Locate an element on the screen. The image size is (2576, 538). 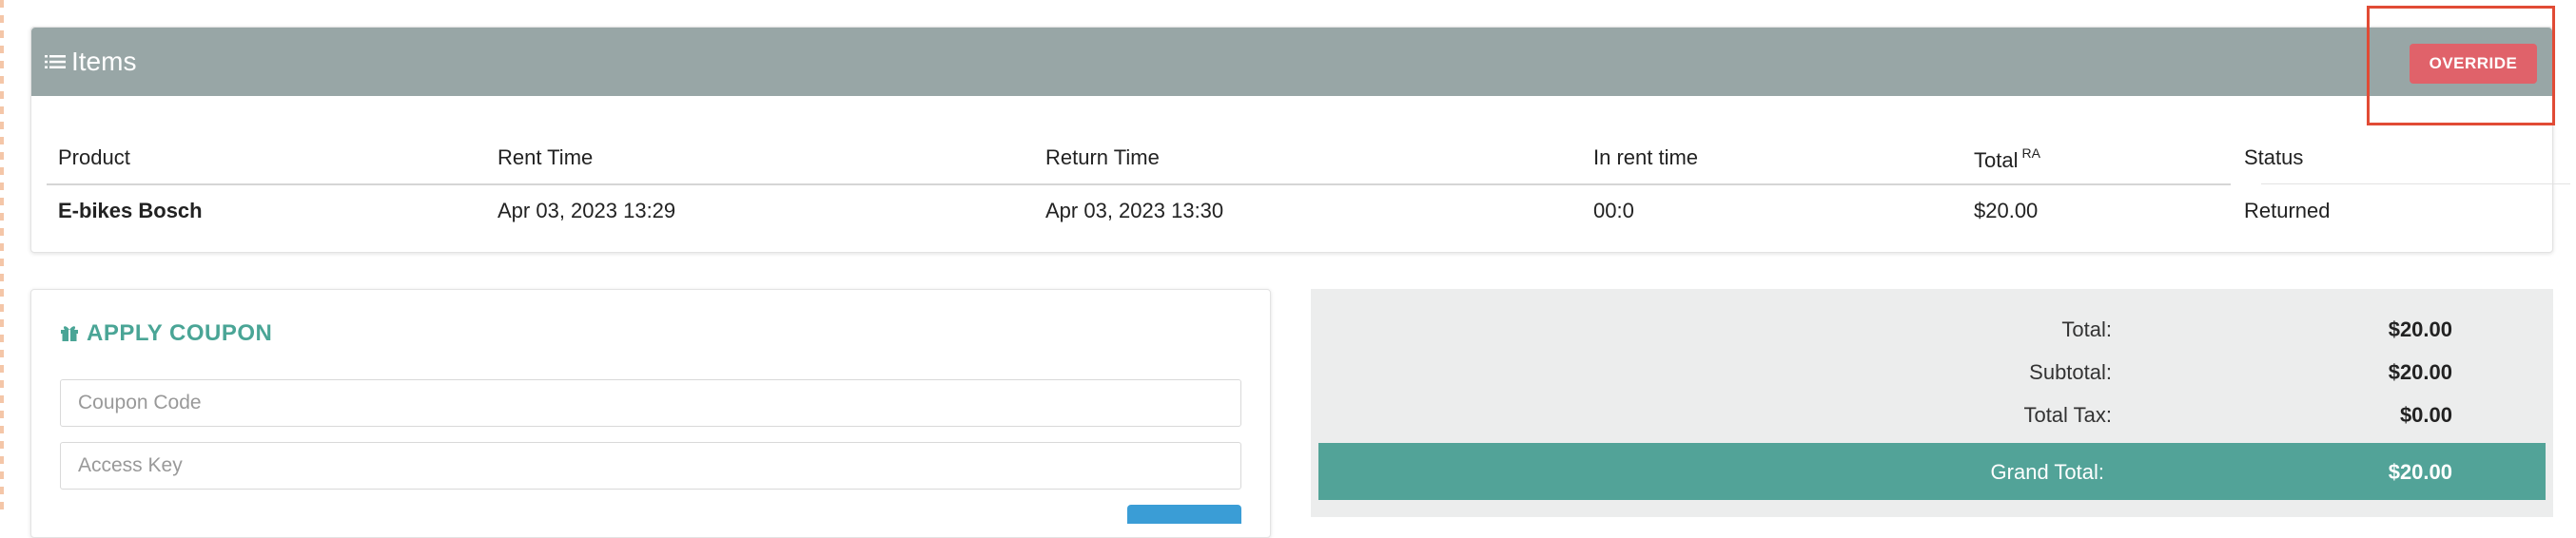
cell-product: E-bikes Bosch is located at coordinates (131, 210).